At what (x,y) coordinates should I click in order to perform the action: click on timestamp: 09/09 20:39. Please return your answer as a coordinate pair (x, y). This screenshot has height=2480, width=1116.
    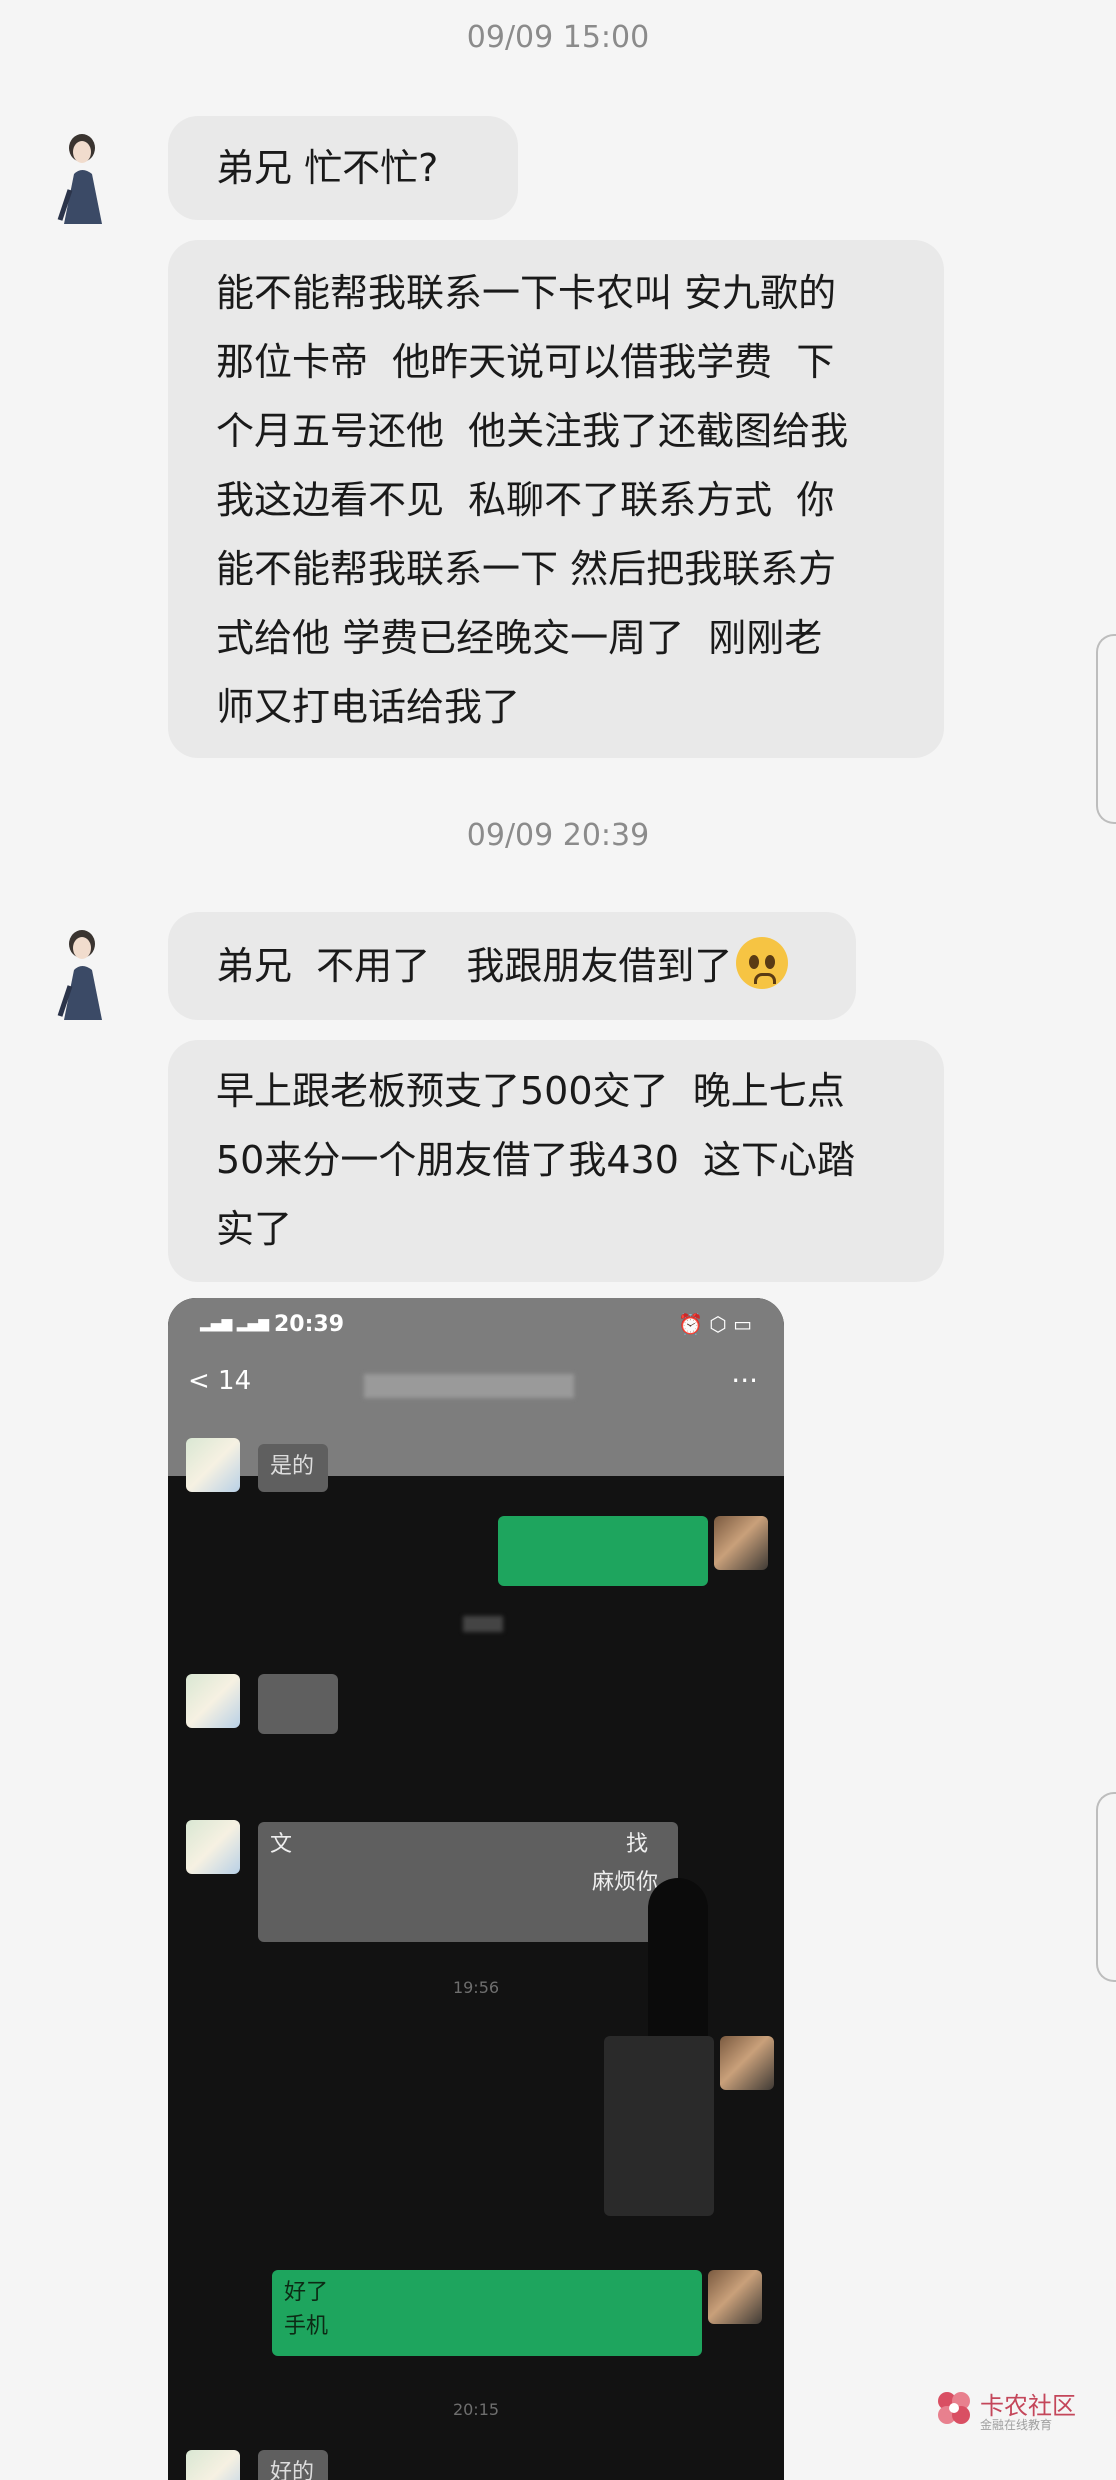
    Looking at the image, I should click on (558, 835).